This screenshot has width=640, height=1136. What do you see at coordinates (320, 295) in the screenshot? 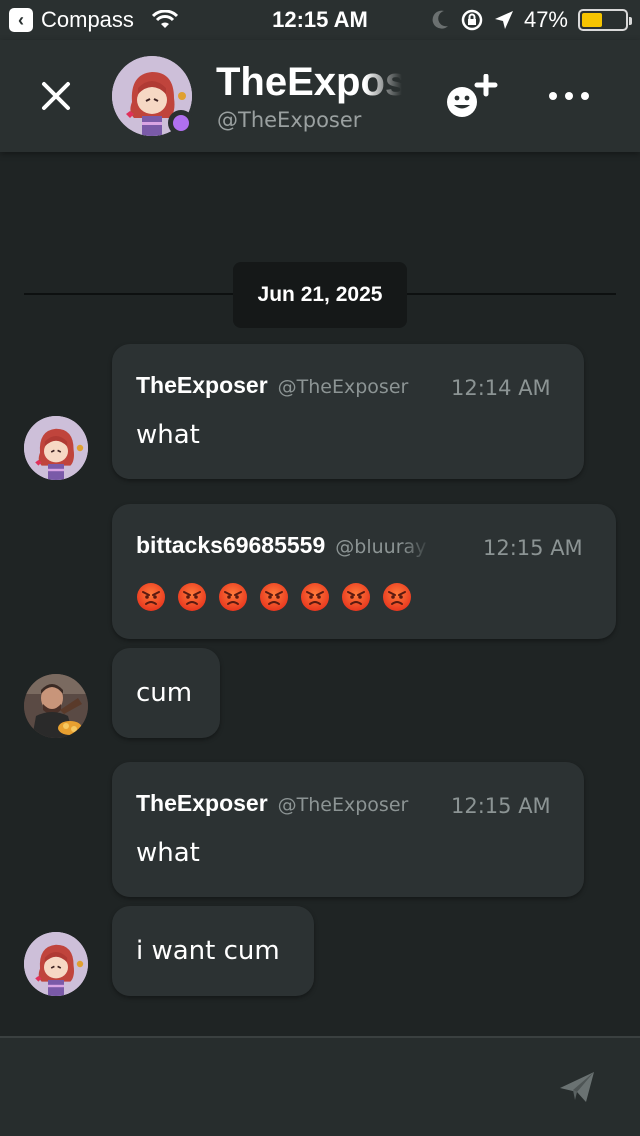
I see `date-divider: Jun 21, 2025` at bounding box center [320, 295].